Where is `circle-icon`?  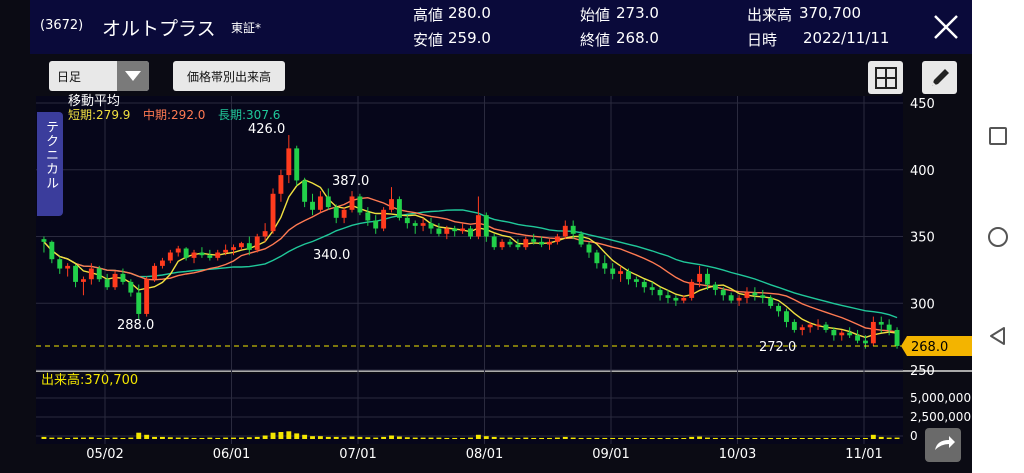
circle-icon is located at coordinates (998, 237).